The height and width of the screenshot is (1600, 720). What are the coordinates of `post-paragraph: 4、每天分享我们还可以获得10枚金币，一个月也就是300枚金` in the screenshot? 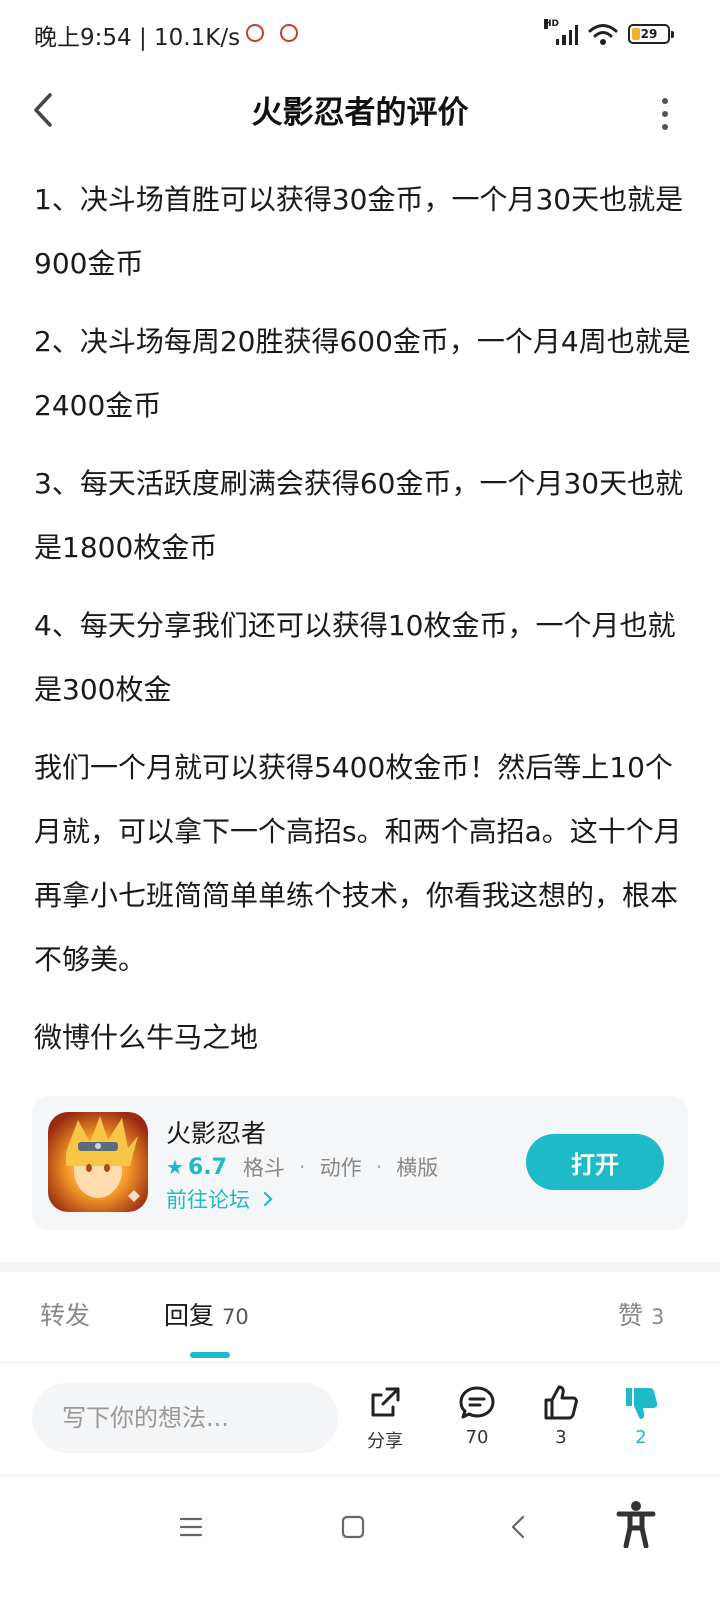 It's located at (355, 657).